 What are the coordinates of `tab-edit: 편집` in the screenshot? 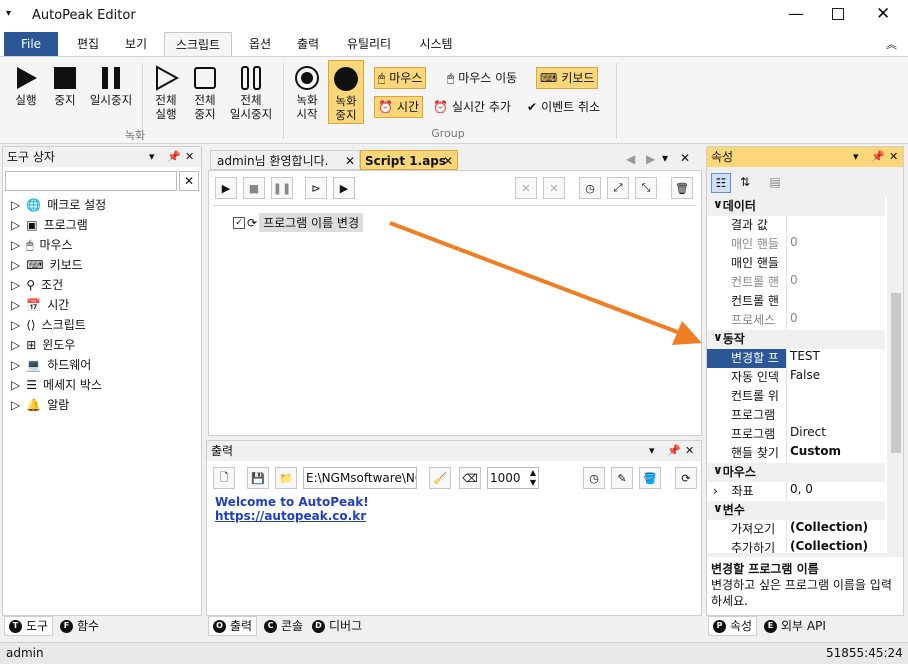 It's located at (88, 44).